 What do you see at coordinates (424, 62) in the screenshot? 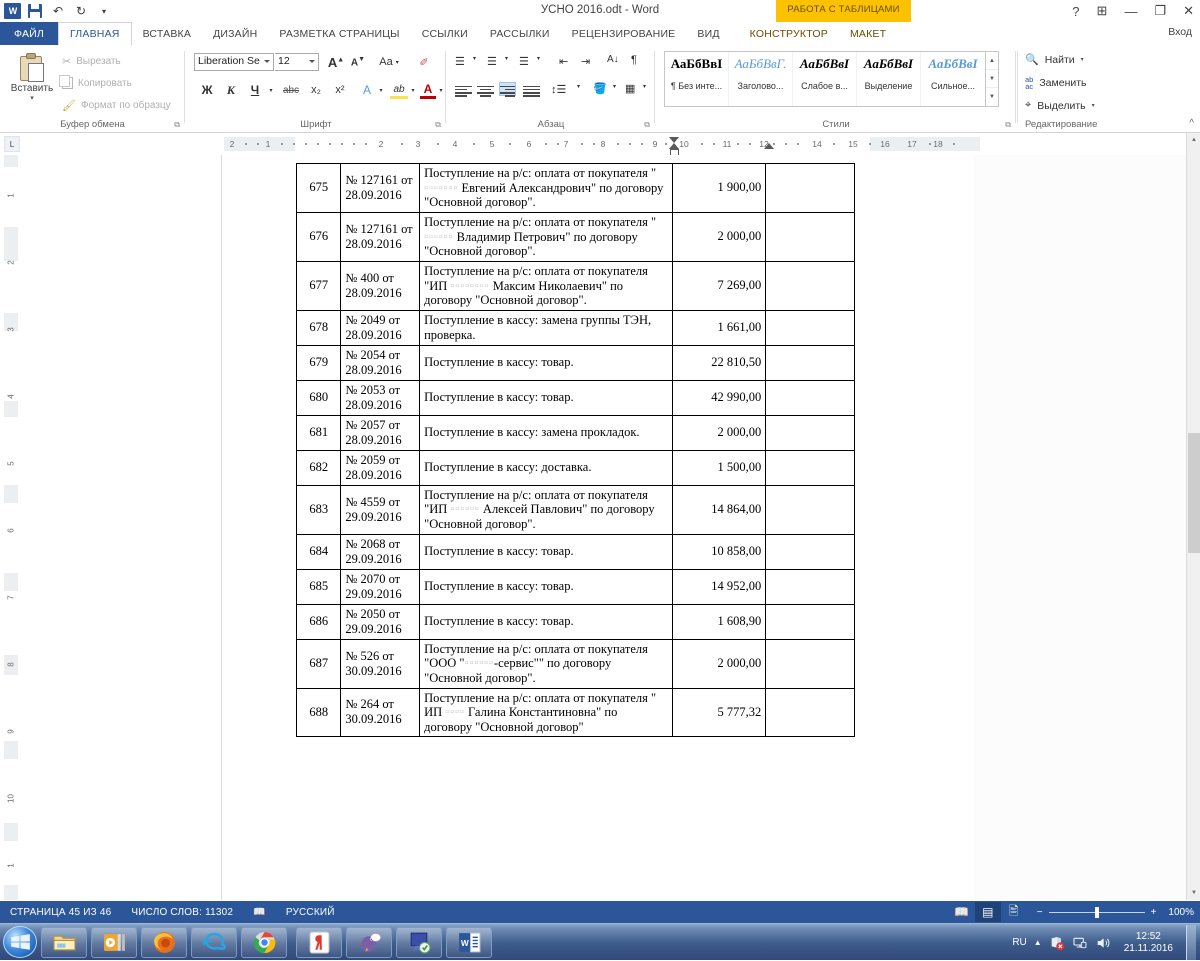
I see `clear-formatting-button: ✐` at bounding box center [424, 62].